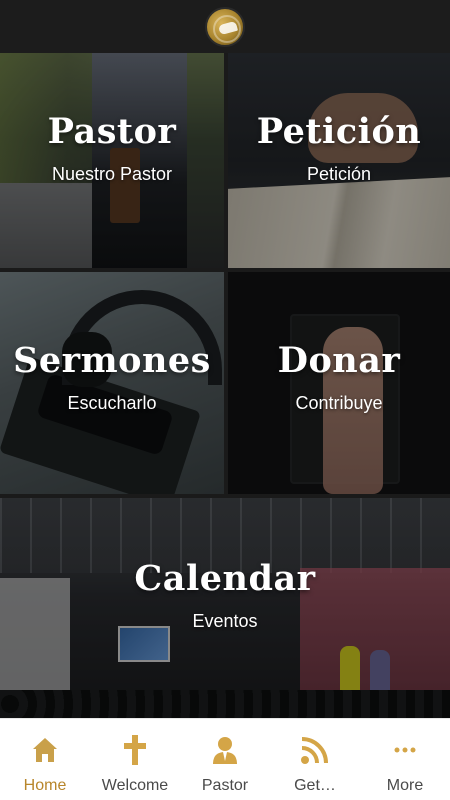  What do you see at coordinates (225, 621) in the screenshot?
I see `tile-subtitle: Eventos` at bounding box center [225, 621].